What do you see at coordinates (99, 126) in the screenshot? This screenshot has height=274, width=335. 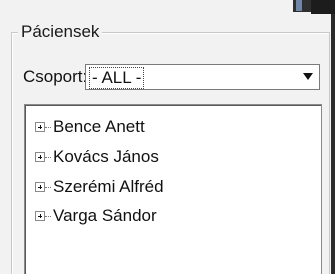 I see `tree-node-label: Bence Anett` at bounding box center [99, 126].